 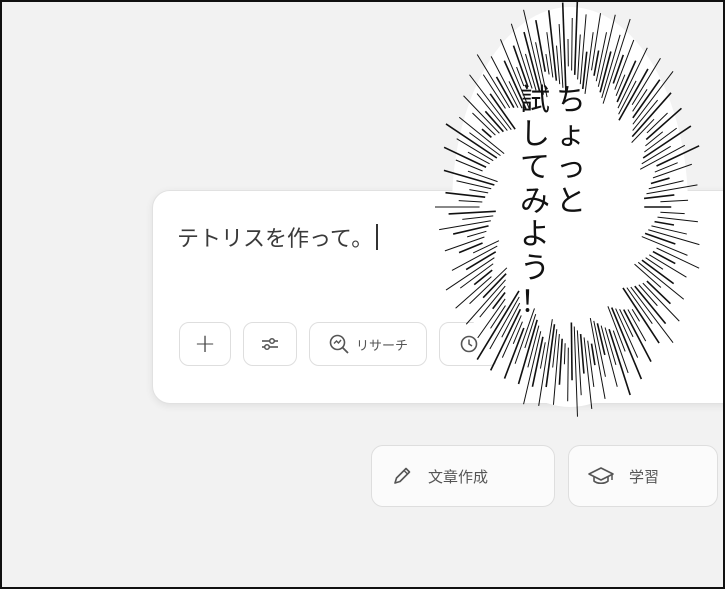 I want to click on prompt-input: テトリスを作って。, so click(x=278, y=237).